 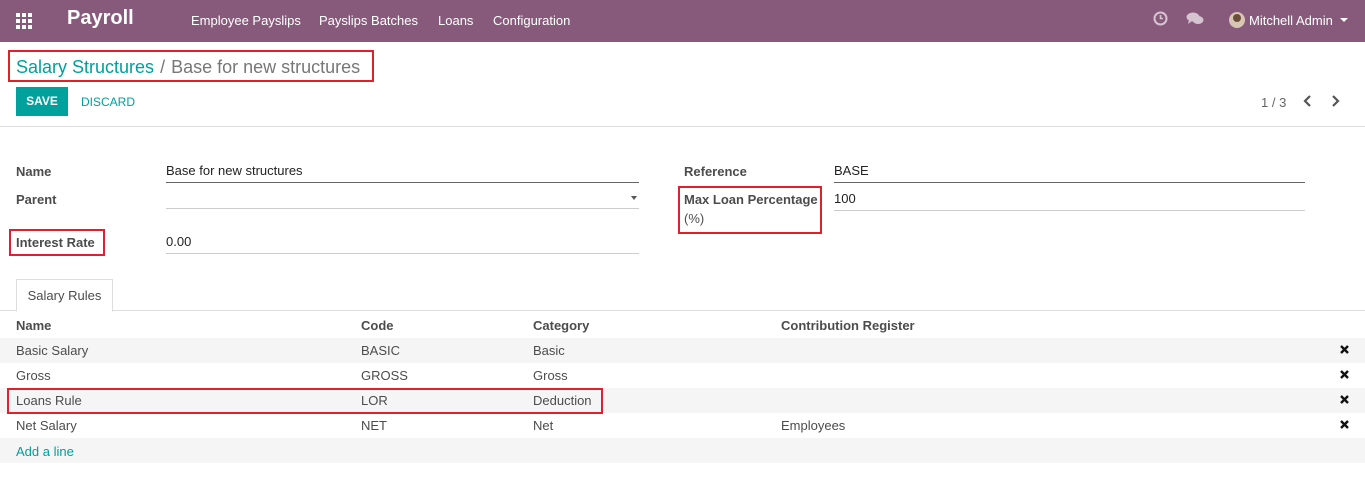 I want to click on avatar, so click(x=1237, y=20).